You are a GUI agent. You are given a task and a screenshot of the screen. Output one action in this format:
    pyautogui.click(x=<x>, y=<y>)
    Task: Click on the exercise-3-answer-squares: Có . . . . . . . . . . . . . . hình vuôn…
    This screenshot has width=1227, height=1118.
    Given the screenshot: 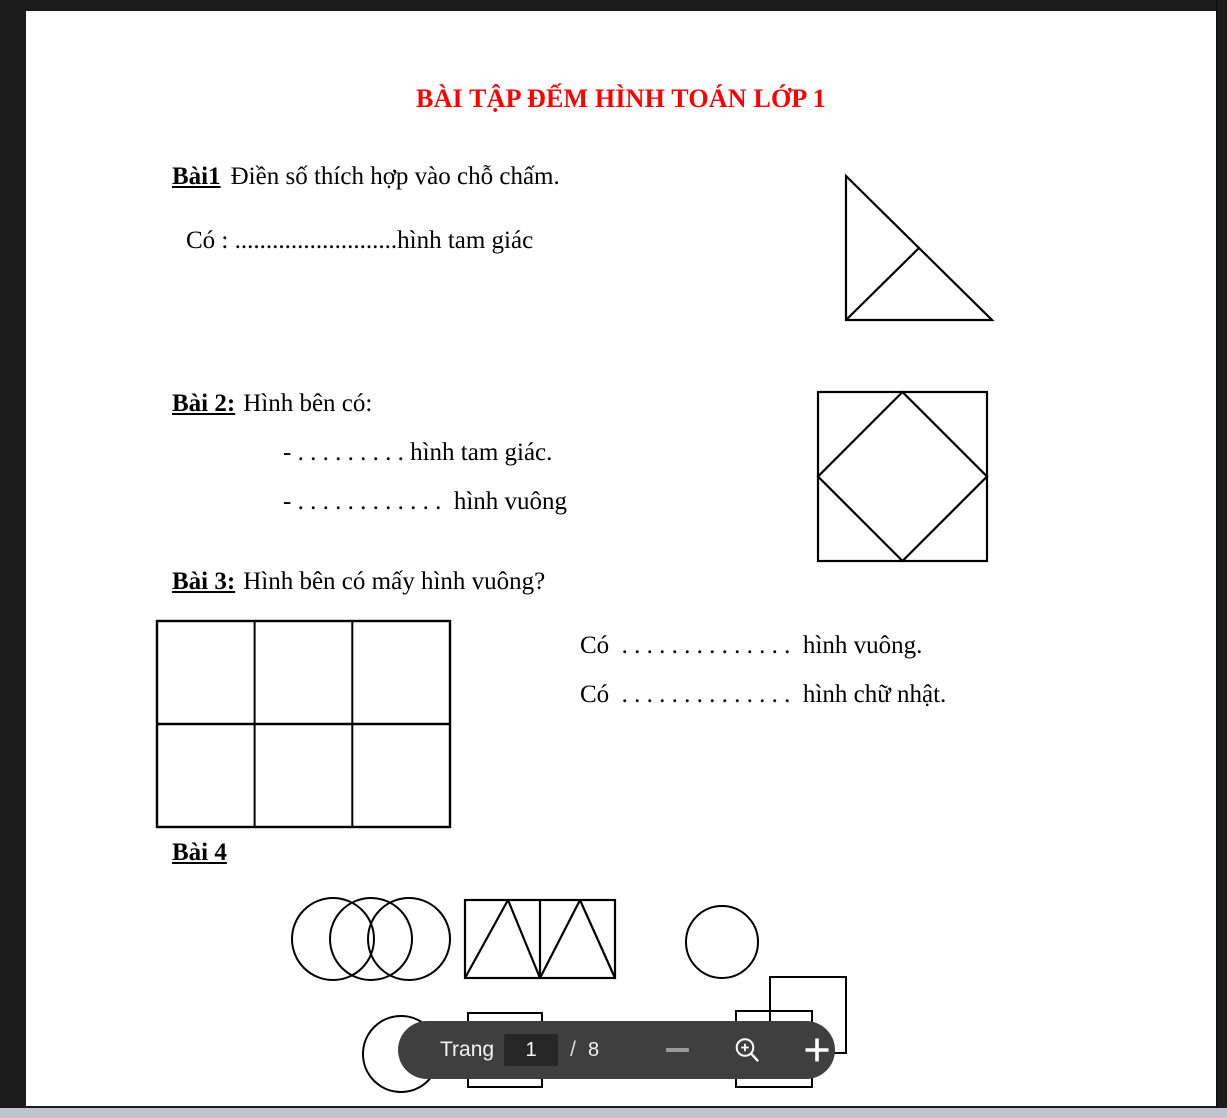 What is the action you would take?
    pyautogui.click(x=751, y=645)
    